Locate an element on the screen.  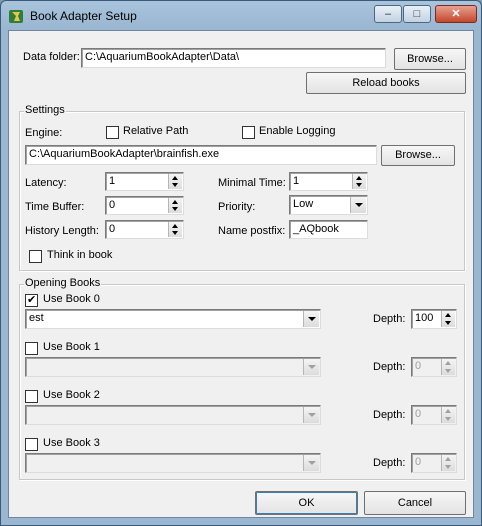
ok-button: OK is located at coordinates (306, 503).